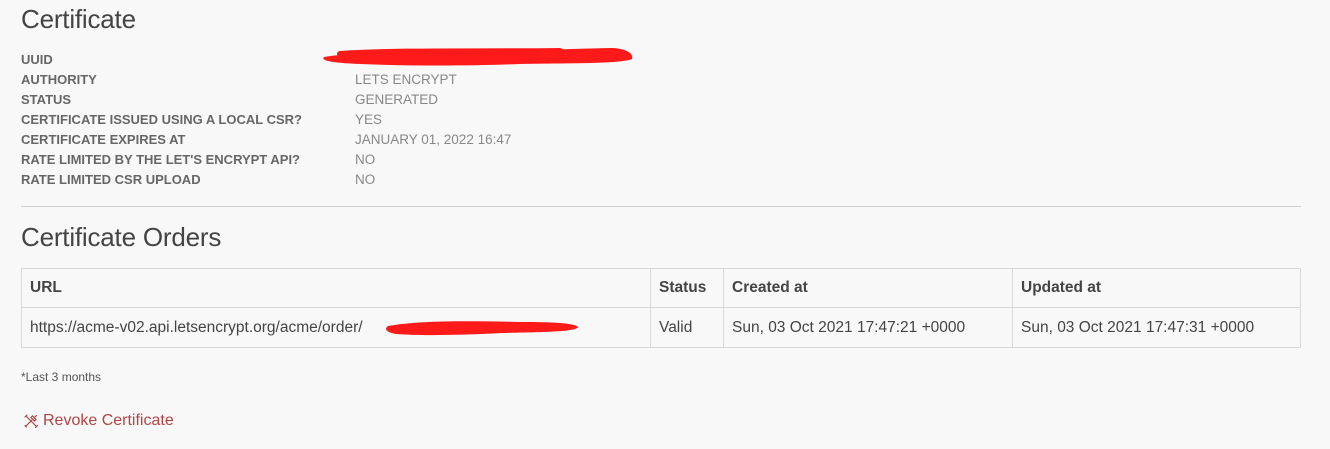  I want to click on detail-key: RATE LIMITED BY THE LET'S ENCRYPT API?, so click(160, 159).